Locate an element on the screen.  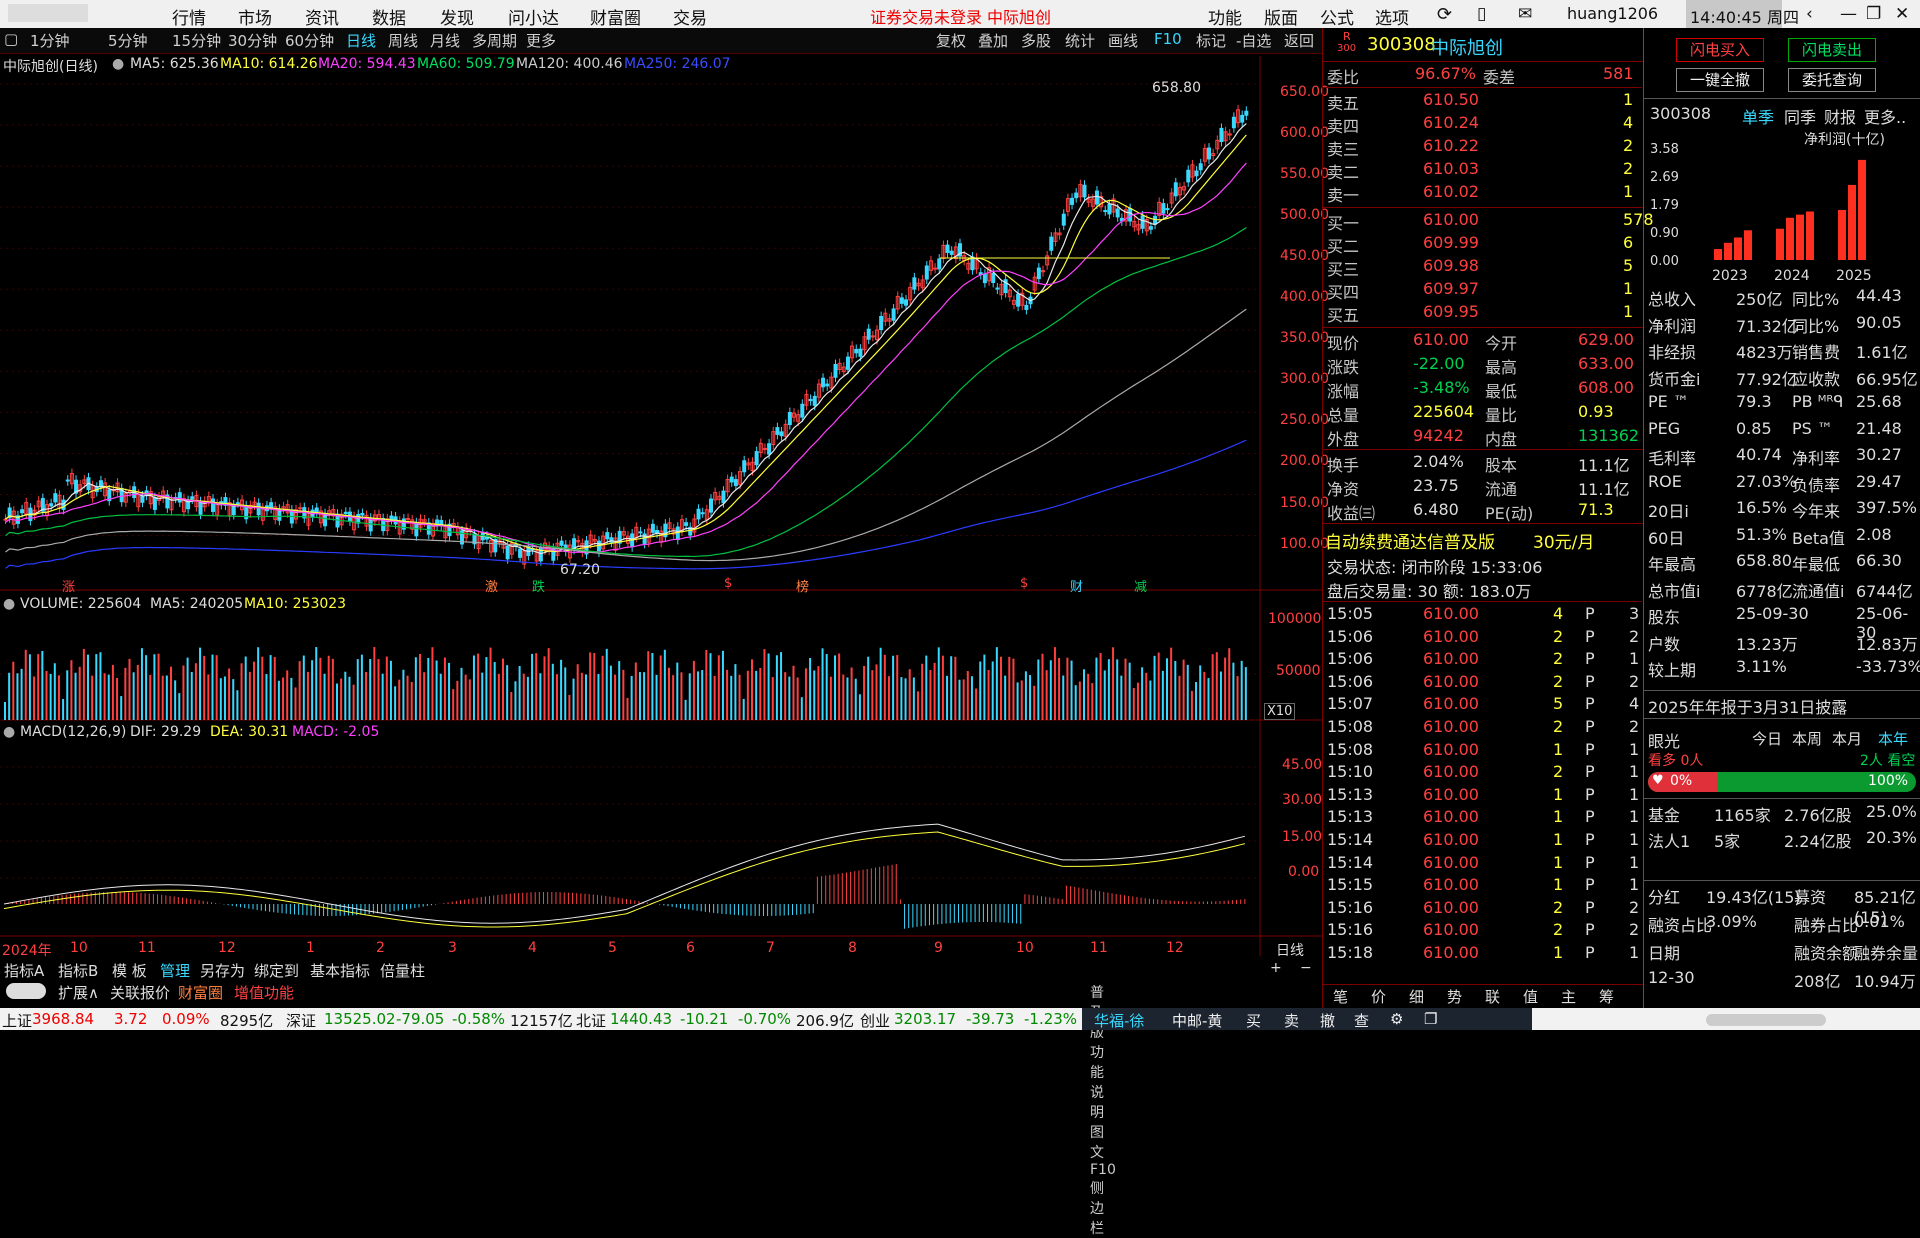
sz-label: 深证 is located at coordinates (301, 1020).